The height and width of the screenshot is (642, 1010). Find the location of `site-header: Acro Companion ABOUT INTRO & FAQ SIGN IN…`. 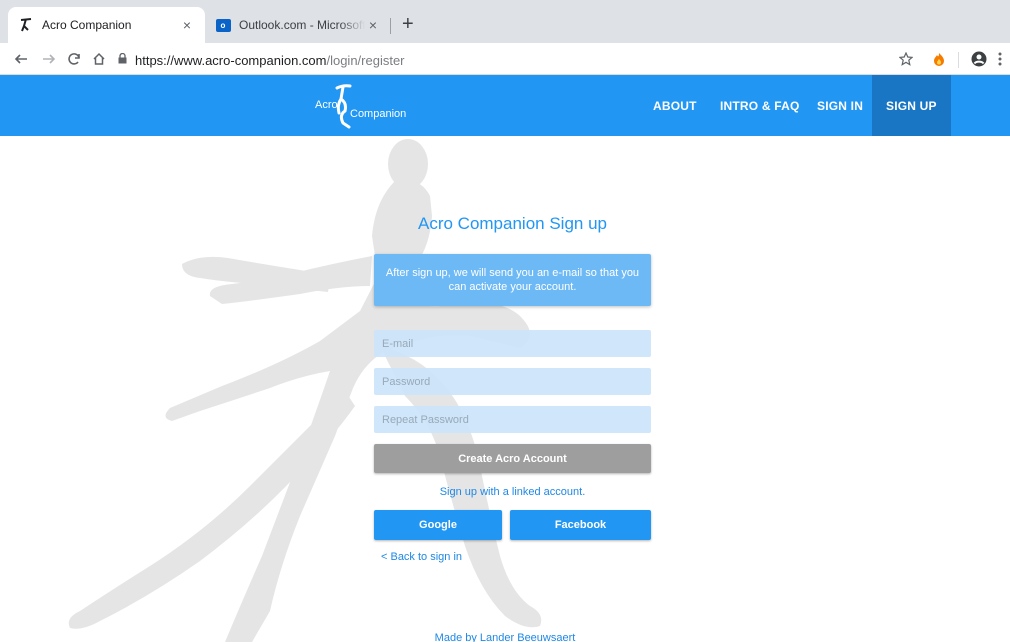

site-header: Acro Companion ABOUT INTRO & FAQ SIGN IN… is located at coordinates (505, 105).